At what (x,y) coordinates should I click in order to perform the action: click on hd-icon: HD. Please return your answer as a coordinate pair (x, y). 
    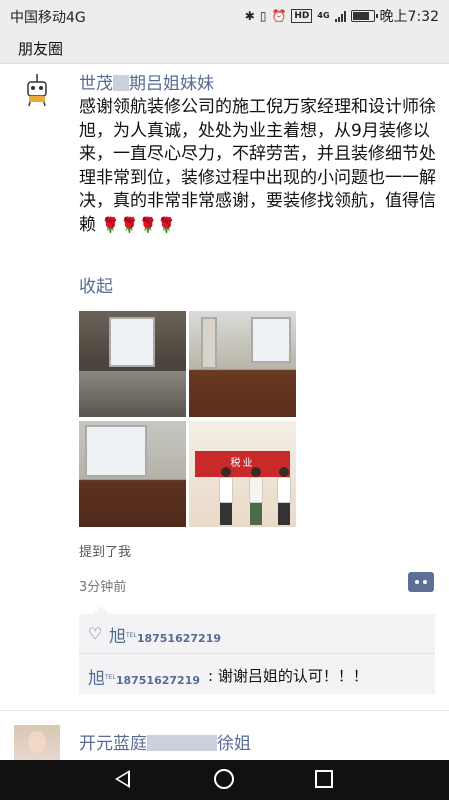
    Looking at the image, I should click on (302, 16).